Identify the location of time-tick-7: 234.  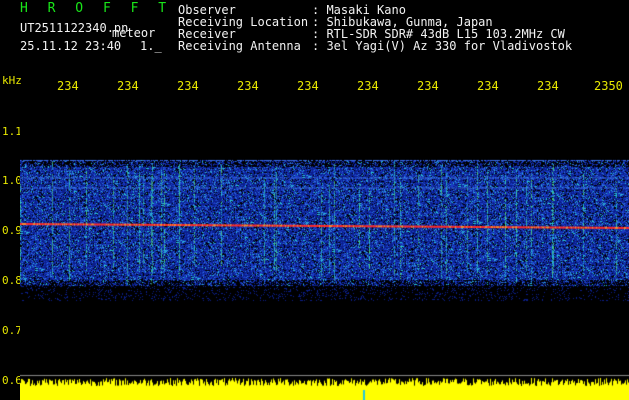
(428, 86).